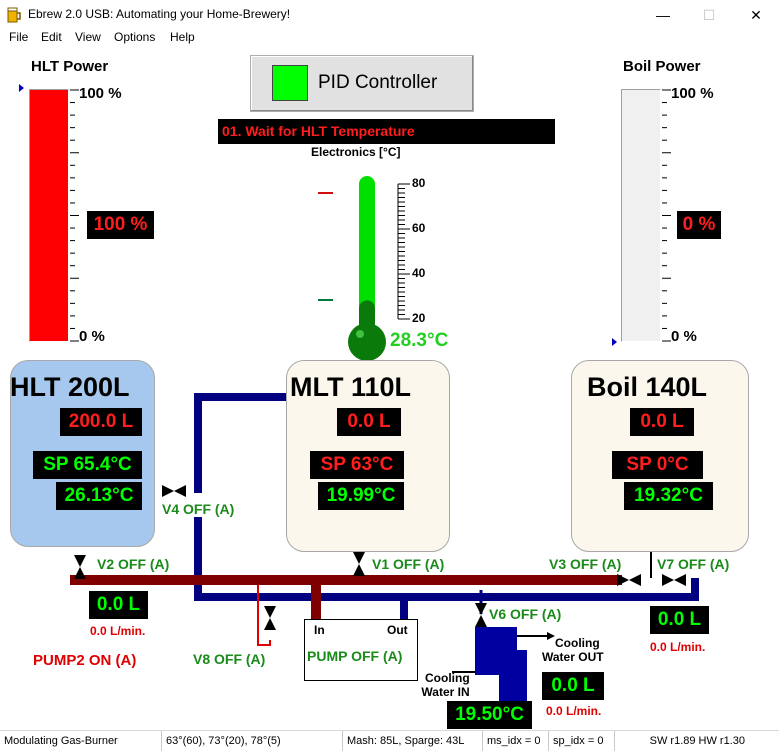 Image resolution: width=779 pixels, height=751 pixels. I want to click on flow3-volume: 0.0 L, so click(573, 686).